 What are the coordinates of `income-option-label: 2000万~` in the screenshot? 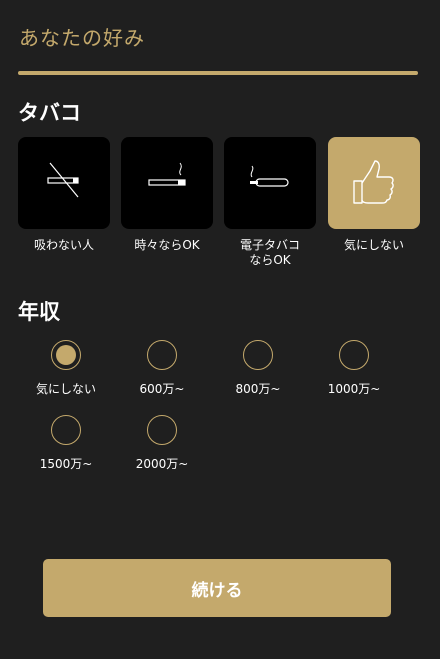 It's located at (162, 464).